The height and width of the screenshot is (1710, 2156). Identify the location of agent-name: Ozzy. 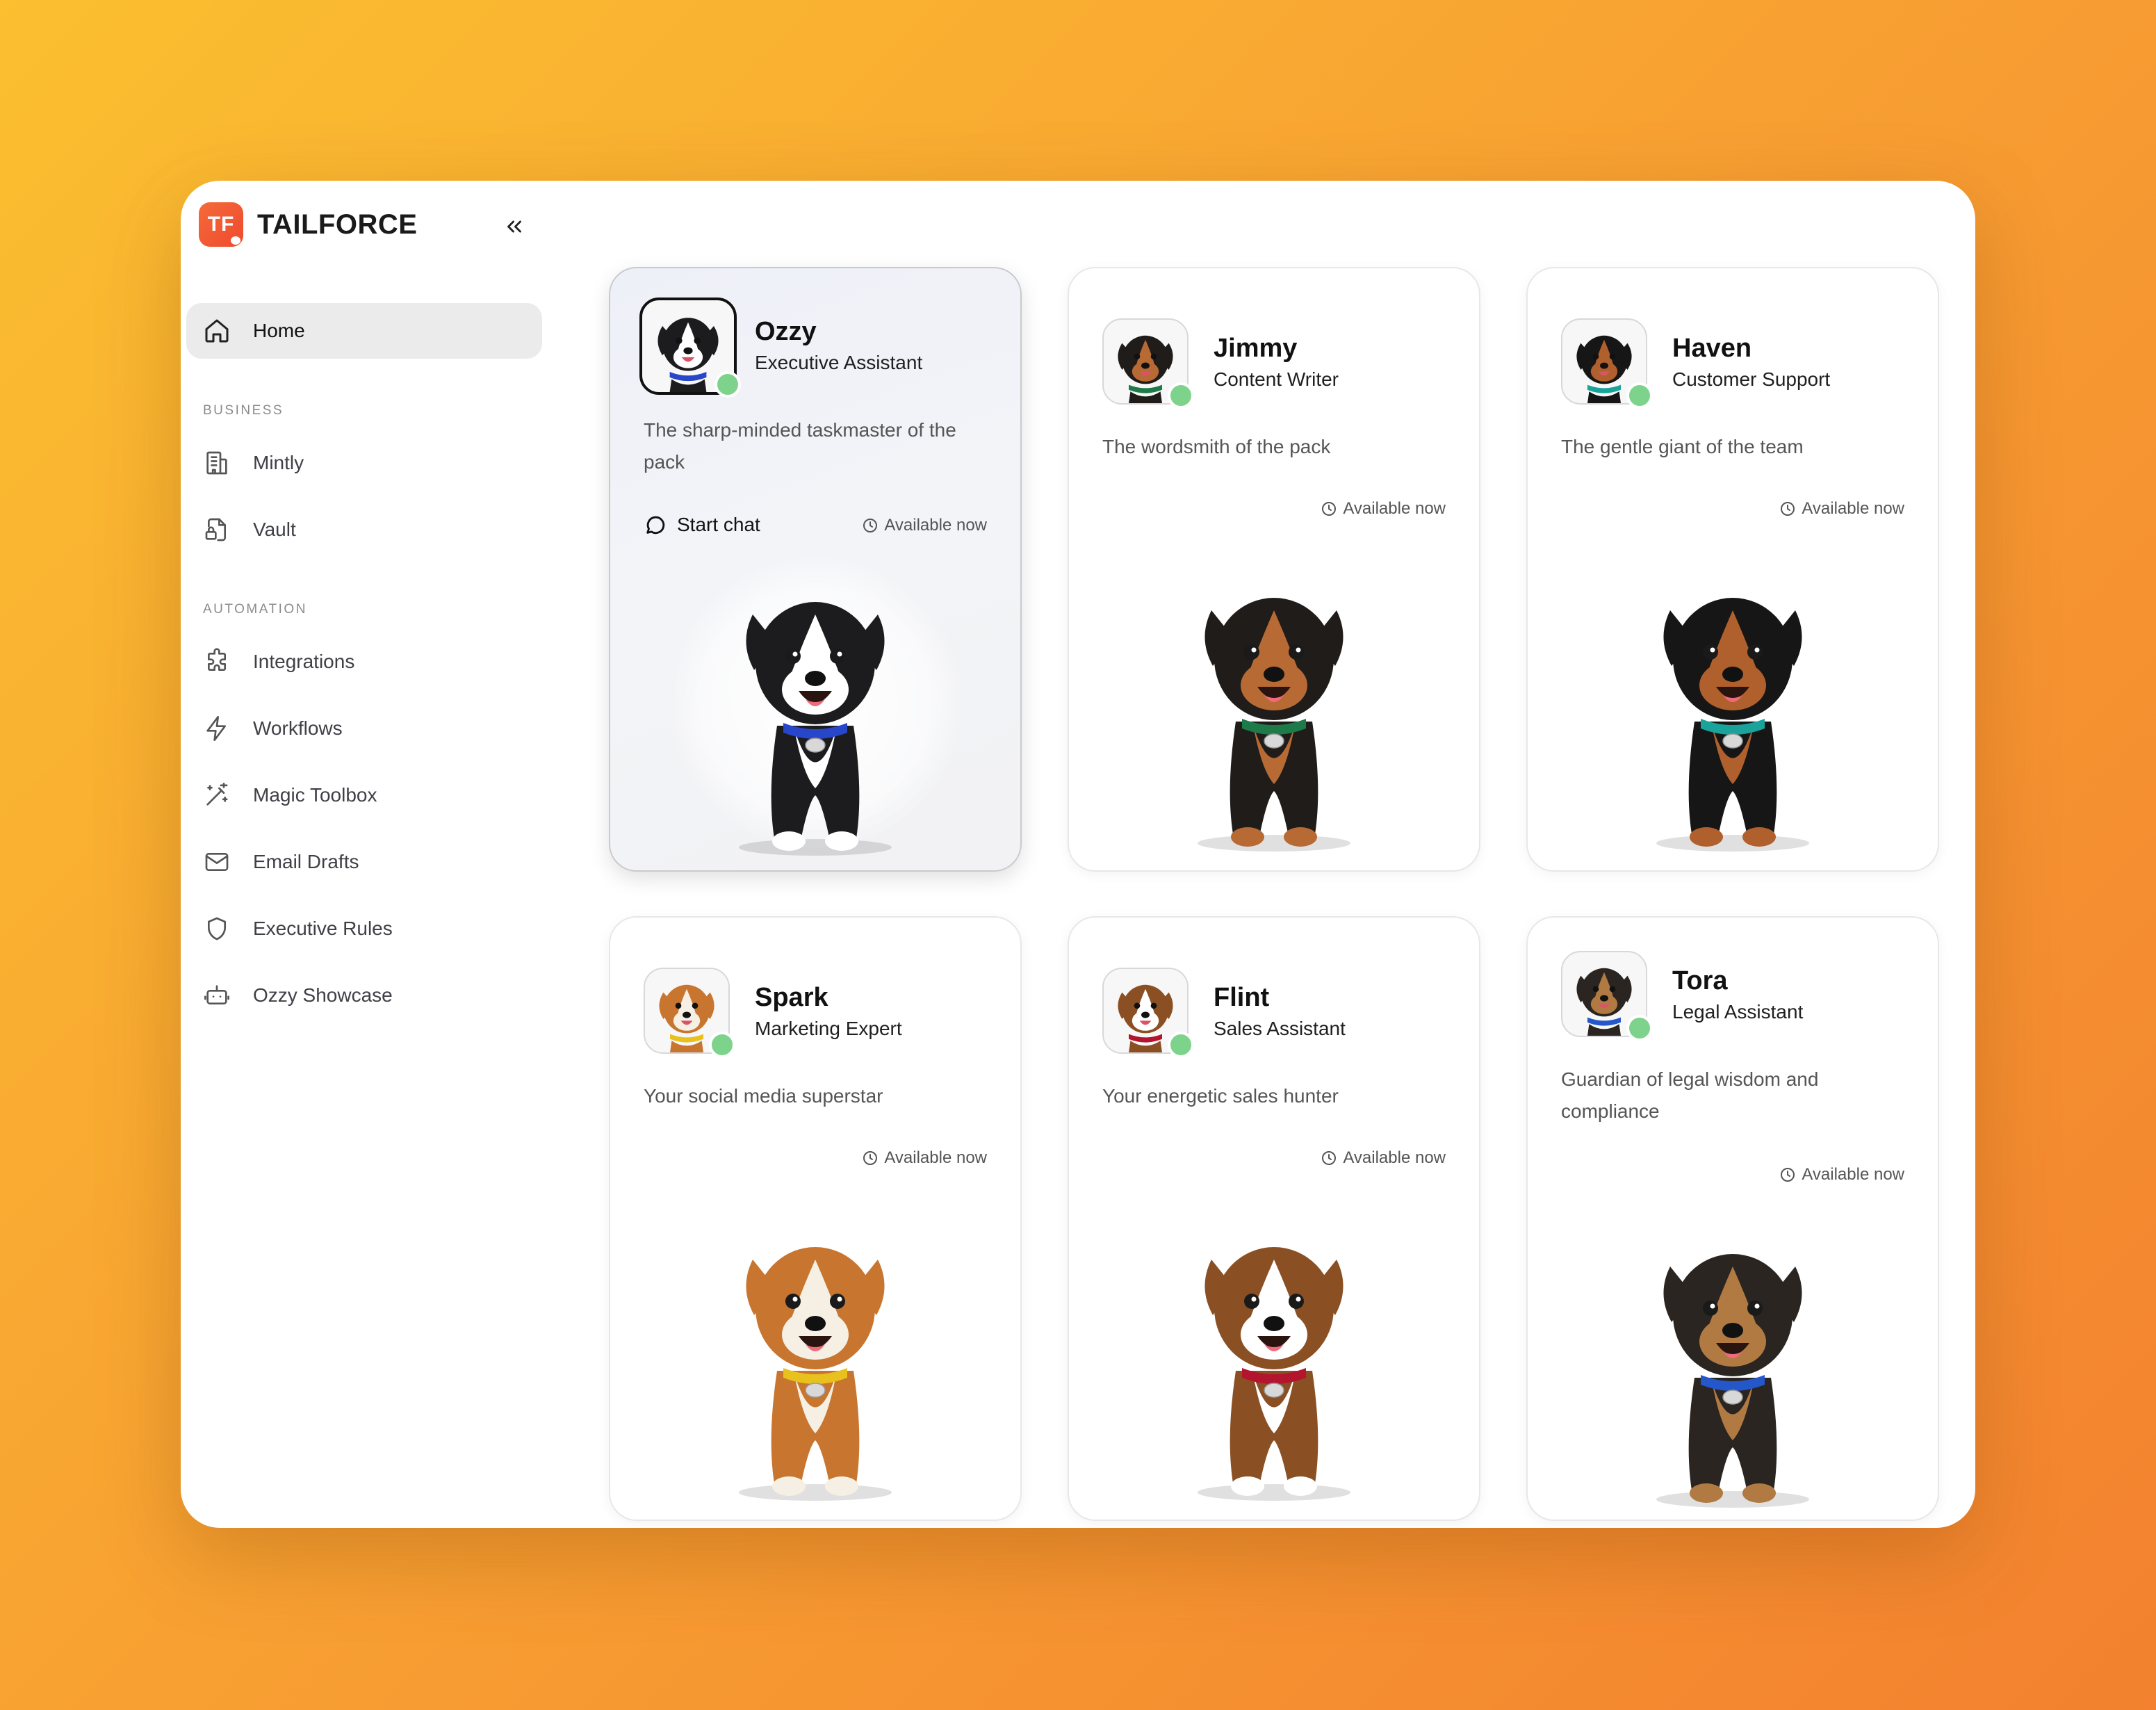
(786, 331).